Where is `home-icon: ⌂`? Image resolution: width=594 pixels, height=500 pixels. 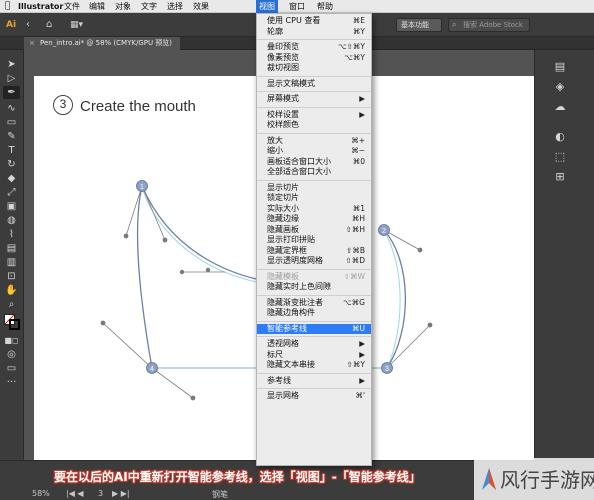 home-icon: ⌂ is located at coordinates (49, 25).